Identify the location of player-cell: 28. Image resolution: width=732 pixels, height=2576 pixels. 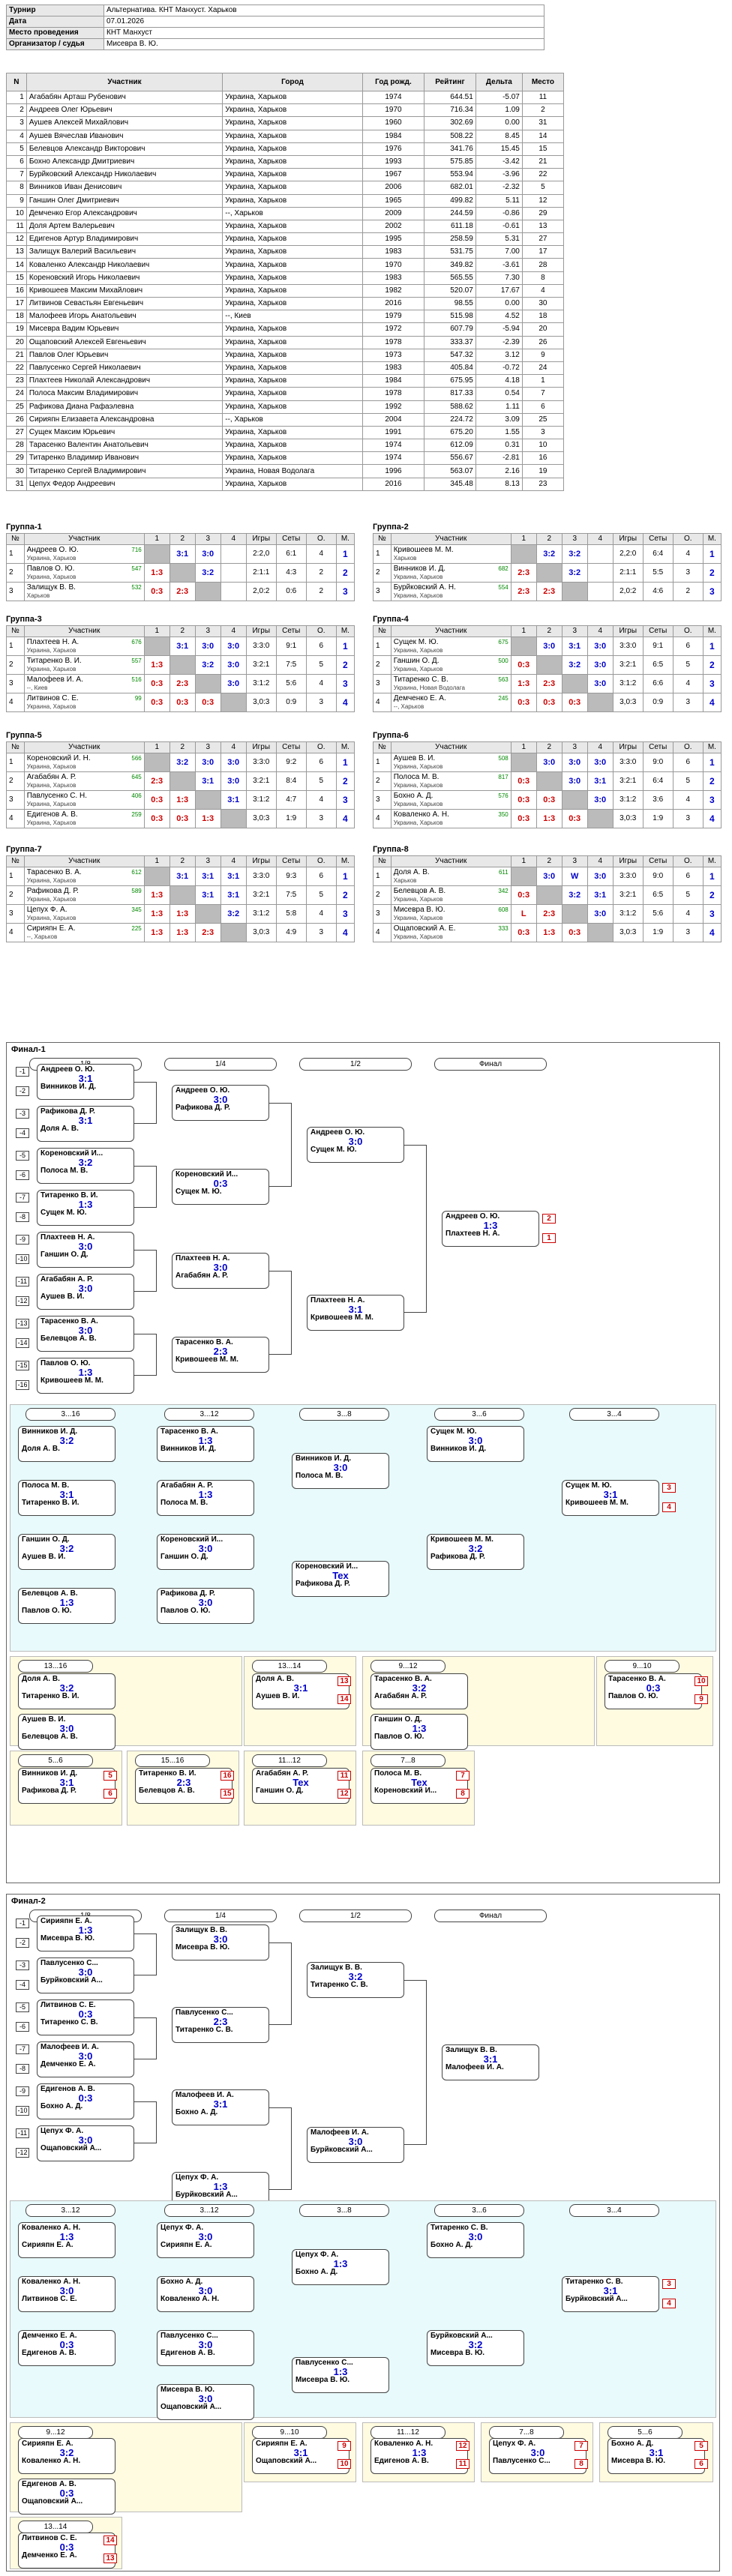
(16, 446).